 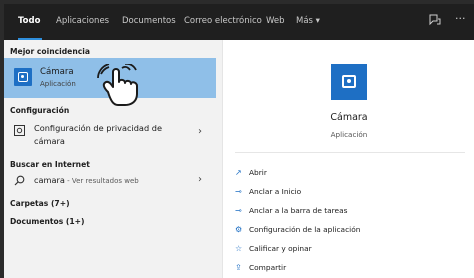 I want to click on tab-web: Web, so click(x=275, y=21).